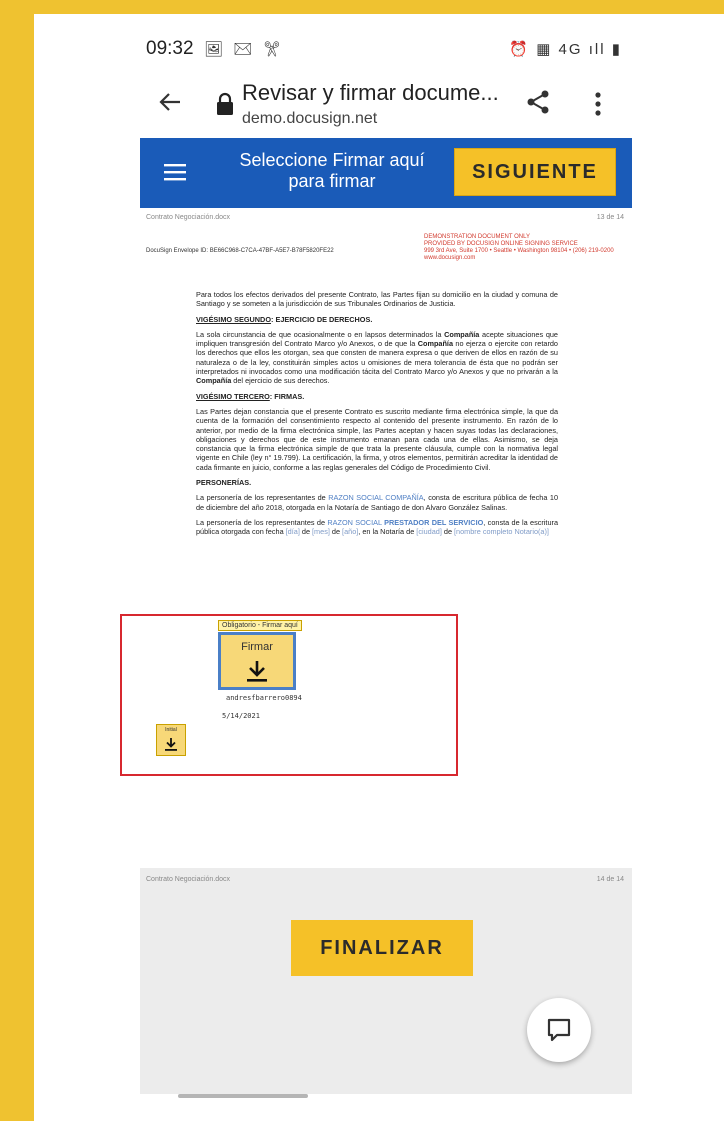 This screenshot has height=1121, width=724. Describe the element at coordinates (386, 50) in the screenshot. I see `status-bar: 09:32 🖼 ✉ ✂ ⏰ ▦ 4G ıll ▮` at that location.